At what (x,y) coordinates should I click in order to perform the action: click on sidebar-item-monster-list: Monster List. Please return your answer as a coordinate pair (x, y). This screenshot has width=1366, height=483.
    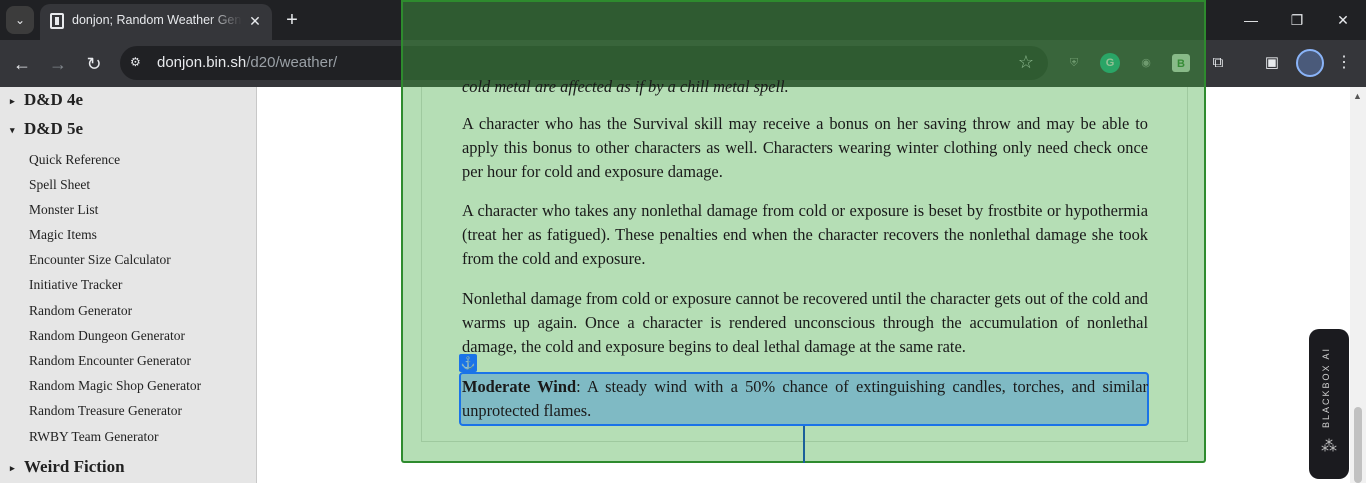
    Looking at the image, I should click on (63, 210).